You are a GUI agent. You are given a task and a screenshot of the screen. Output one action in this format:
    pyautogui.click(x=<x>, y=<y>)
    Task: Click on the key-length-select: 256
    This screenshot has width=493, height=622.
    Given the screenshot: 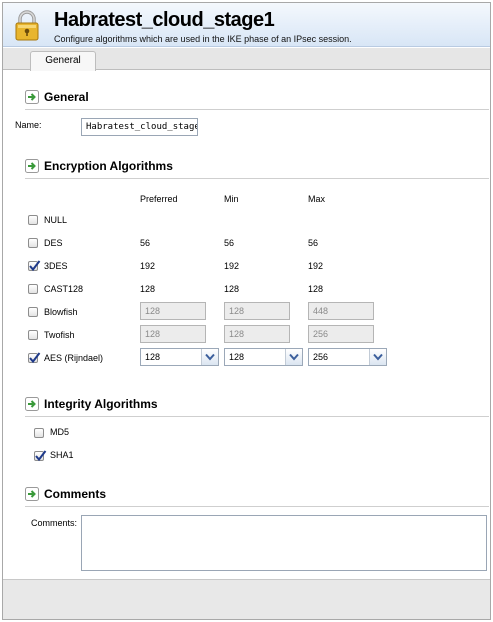 What is the action you would take?
    pyautogui.click(x=347, y=357)
    